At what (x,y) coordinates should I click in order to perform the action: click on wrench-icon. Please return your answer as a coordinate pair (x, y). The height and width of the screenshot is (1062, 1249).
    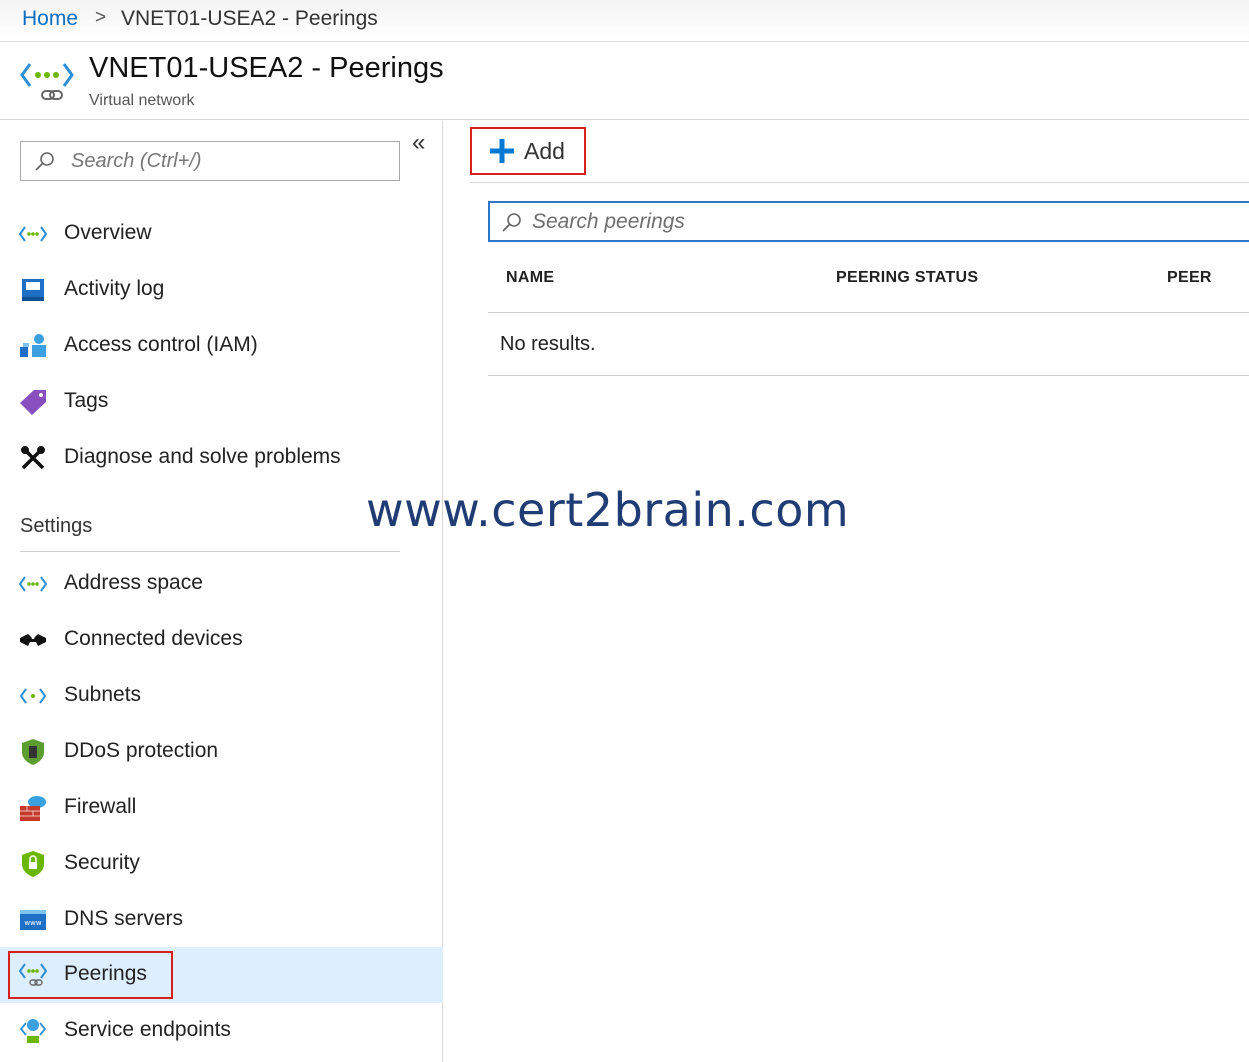
    Looking at the image, I should click on (33, 458).